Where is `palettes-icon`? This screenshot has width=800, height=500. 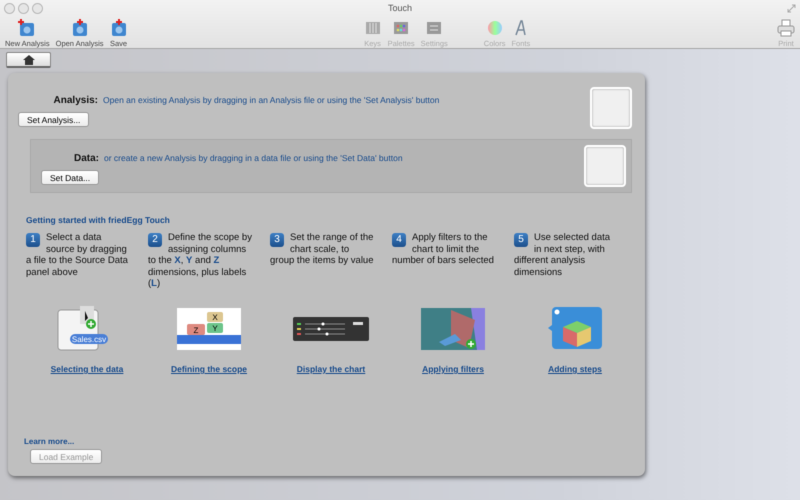
palettes-icon is located at coordinates (401, 28).